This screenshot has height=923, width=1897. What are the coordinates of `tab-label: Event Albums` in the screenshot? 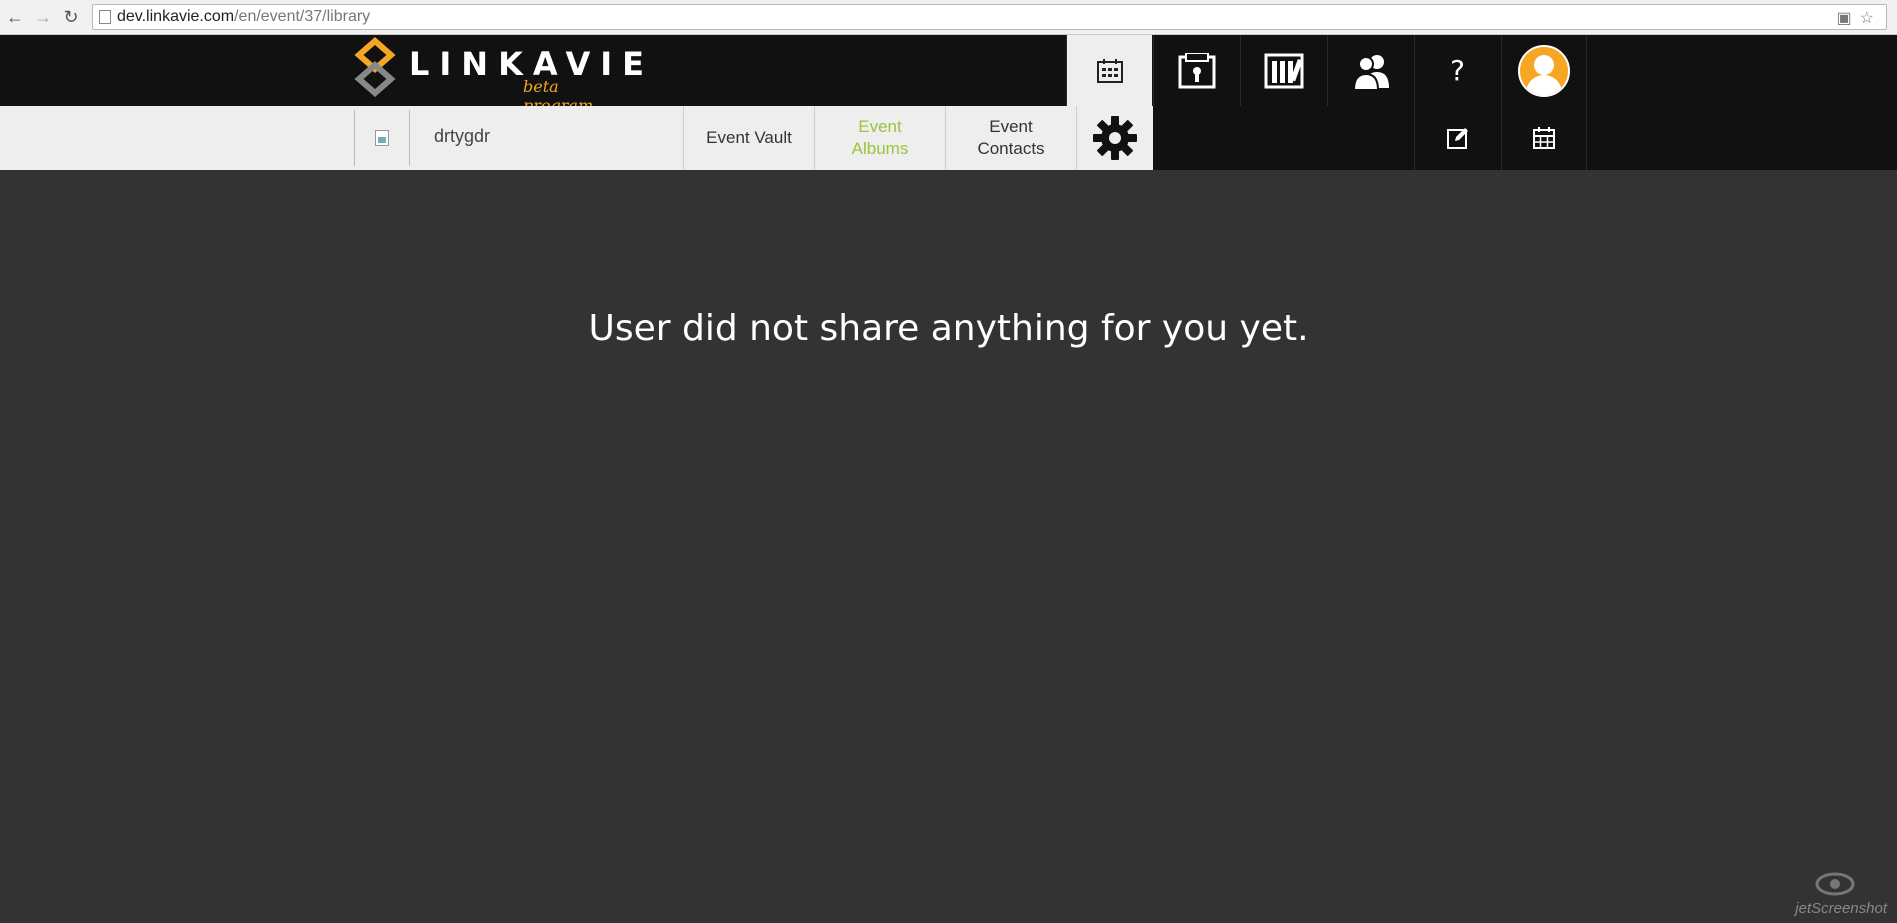 It's located at (880, 137).